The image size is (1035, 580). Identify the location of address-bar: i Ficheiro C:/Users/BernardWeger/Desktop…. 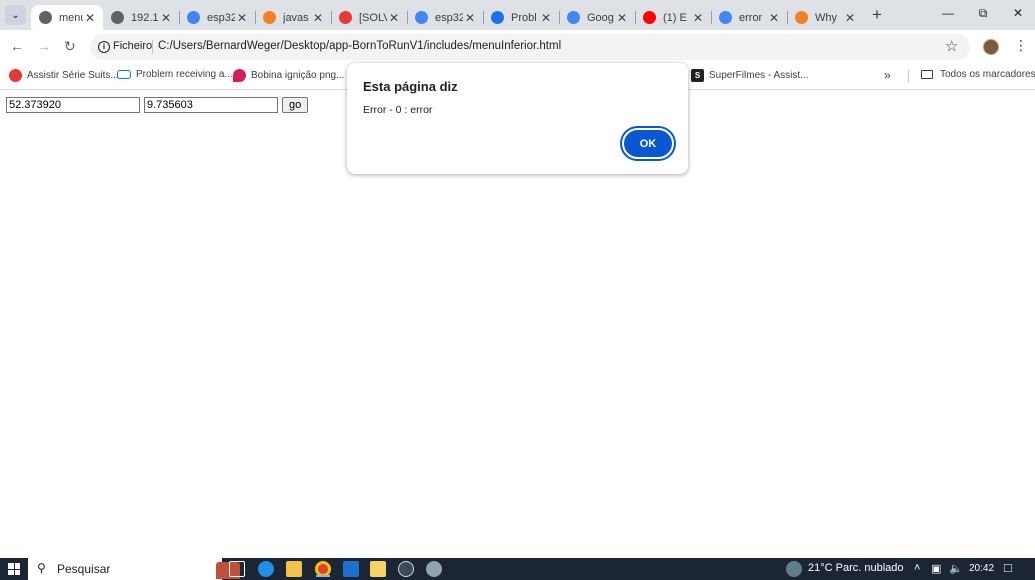
(530, 47).